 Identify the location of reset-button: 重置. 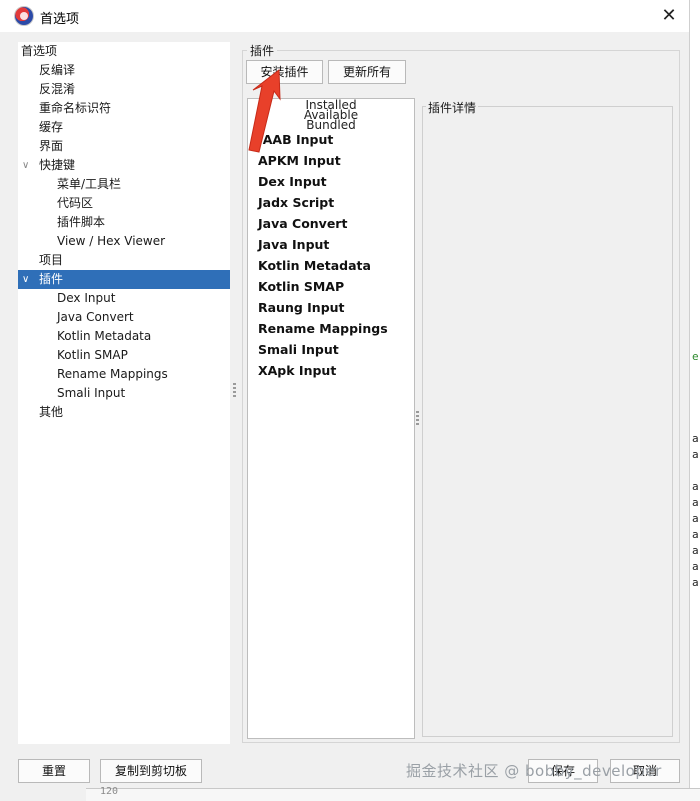
(54, 771).